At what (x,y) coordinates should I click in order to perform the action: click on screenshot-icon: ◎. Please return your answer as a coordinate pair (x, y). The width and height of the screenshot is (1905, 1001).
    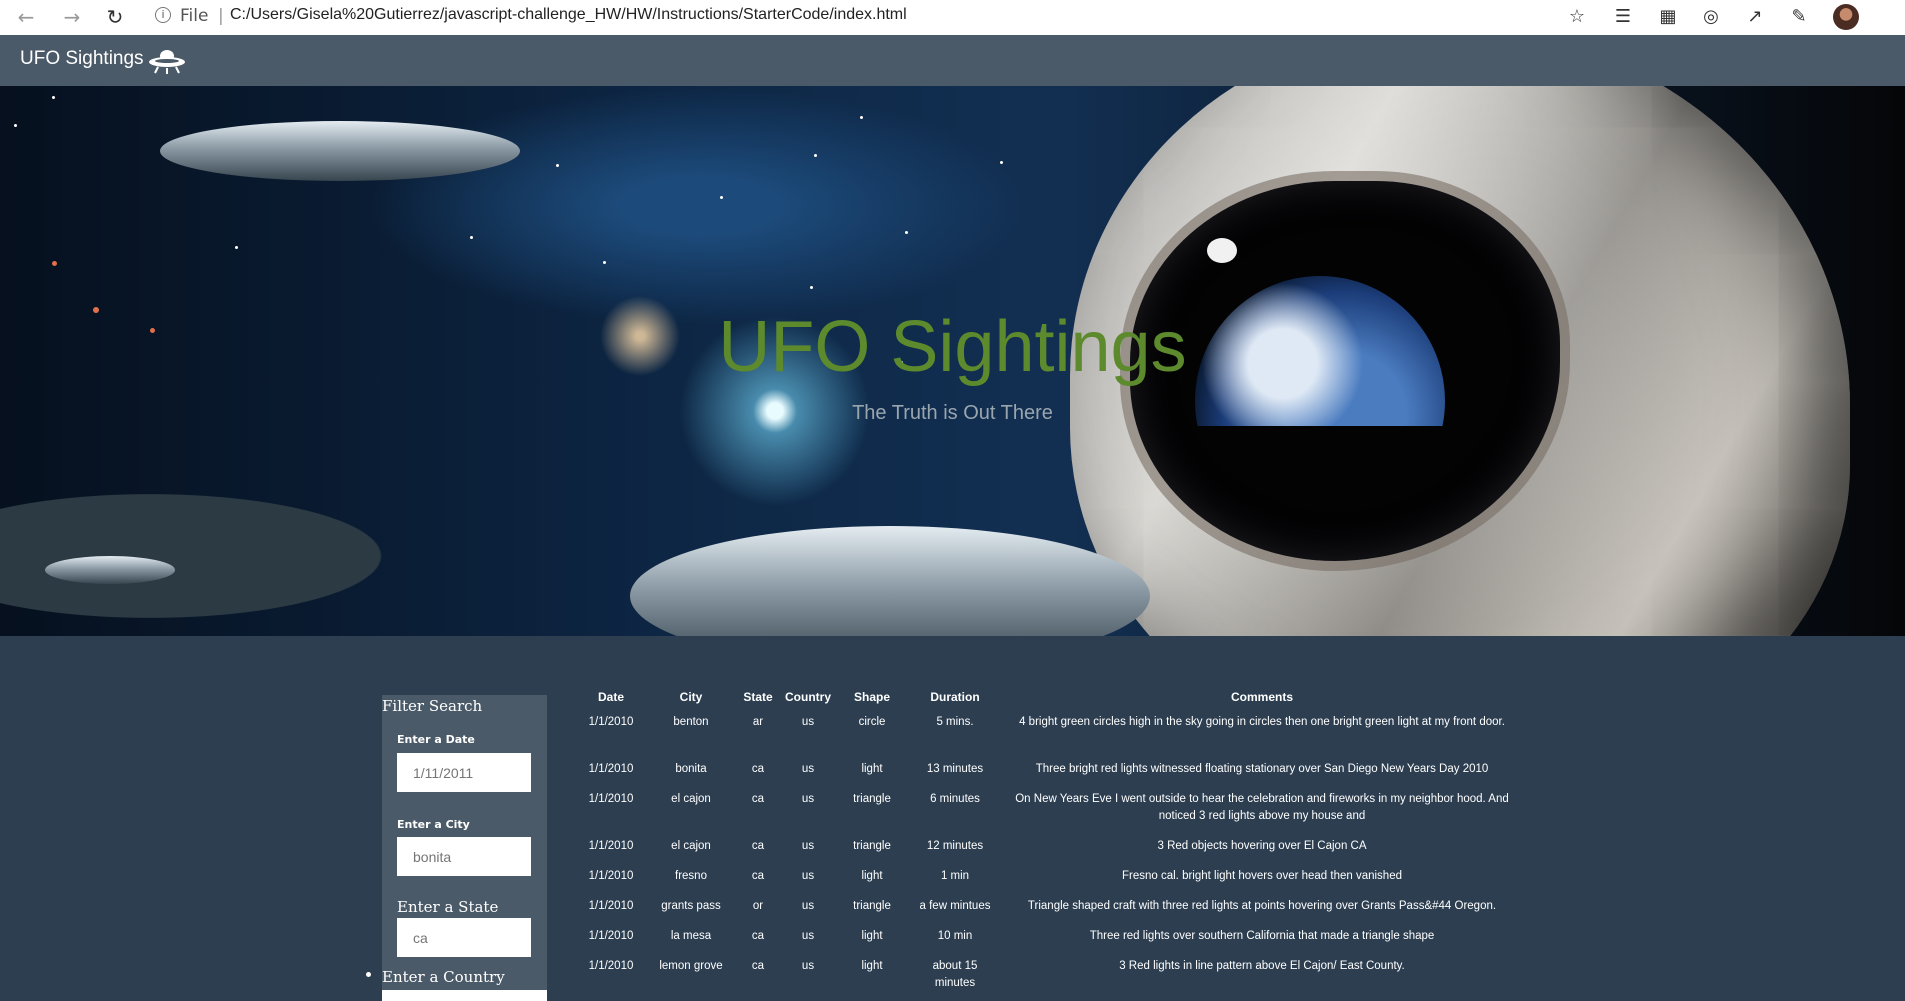
    Looking at the image, I should click on (1711, 17).